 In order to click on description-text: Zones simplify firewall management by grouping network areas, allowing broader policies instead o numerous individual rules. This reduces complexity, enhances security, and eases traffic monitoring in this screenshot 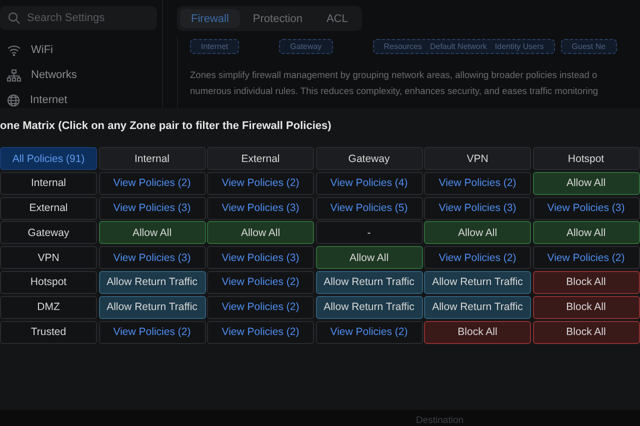, I will do `click(395, 83)`.